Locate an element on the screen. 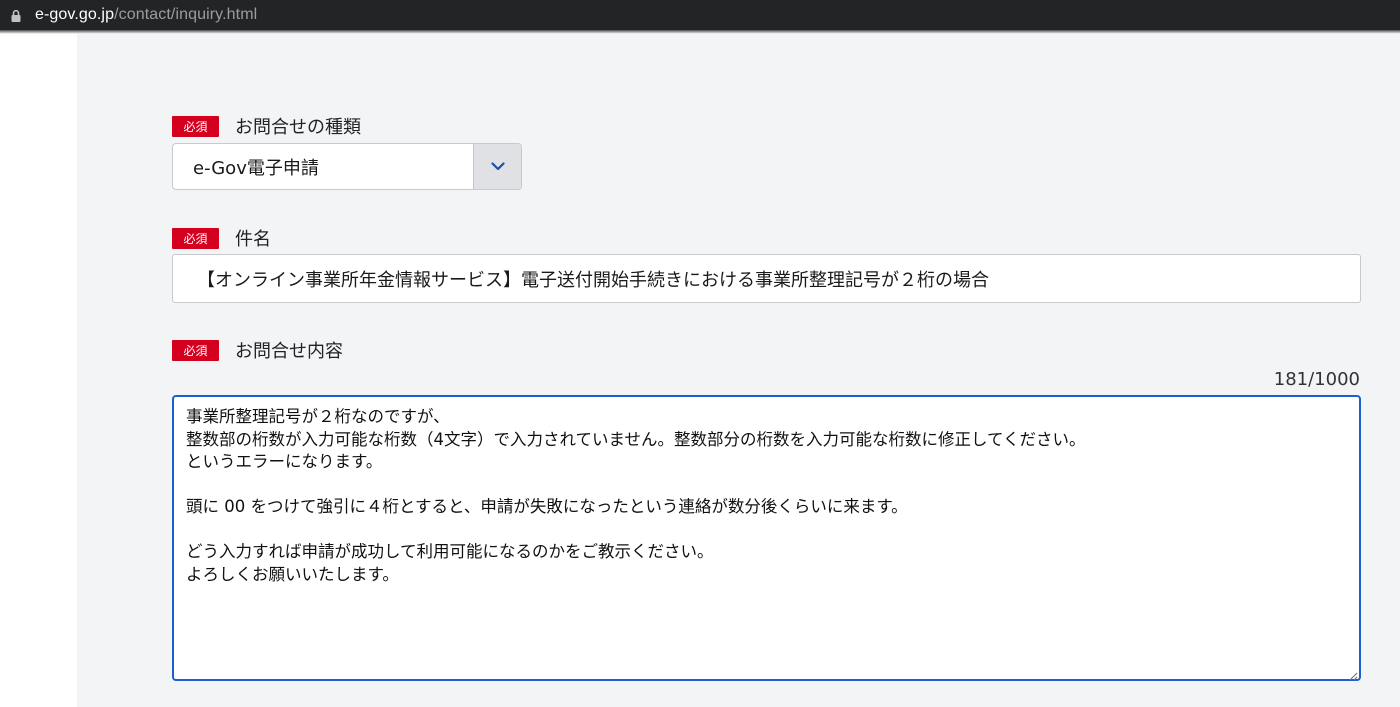 The width and height of the screenshot is (1400, 707). browser-address-bar: e-gov.go.jp/contact/inquiry.html is located at coordinates (700, 15).